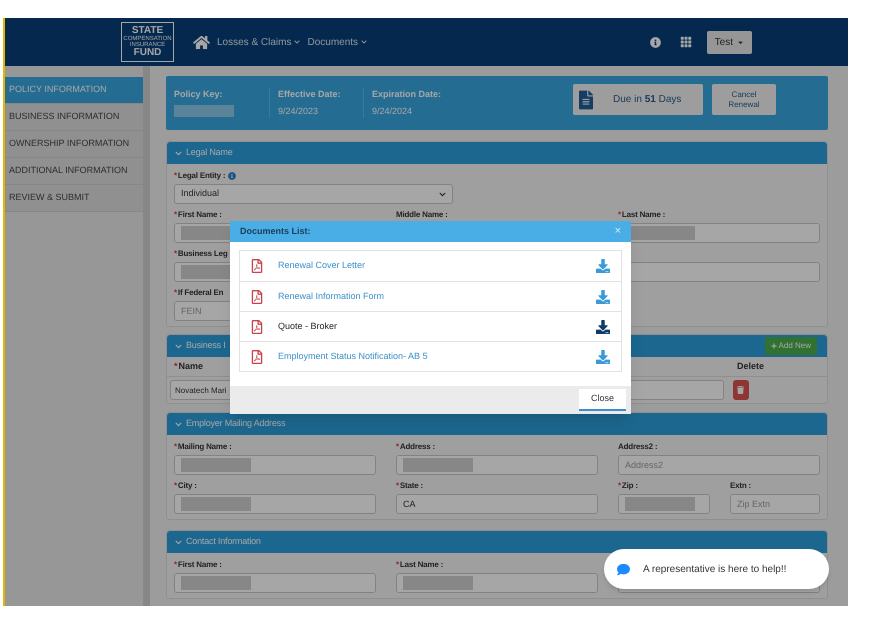 This screenshot has height=622, width=879. I want to click on section-header: Contact Information, so click(497, 542).